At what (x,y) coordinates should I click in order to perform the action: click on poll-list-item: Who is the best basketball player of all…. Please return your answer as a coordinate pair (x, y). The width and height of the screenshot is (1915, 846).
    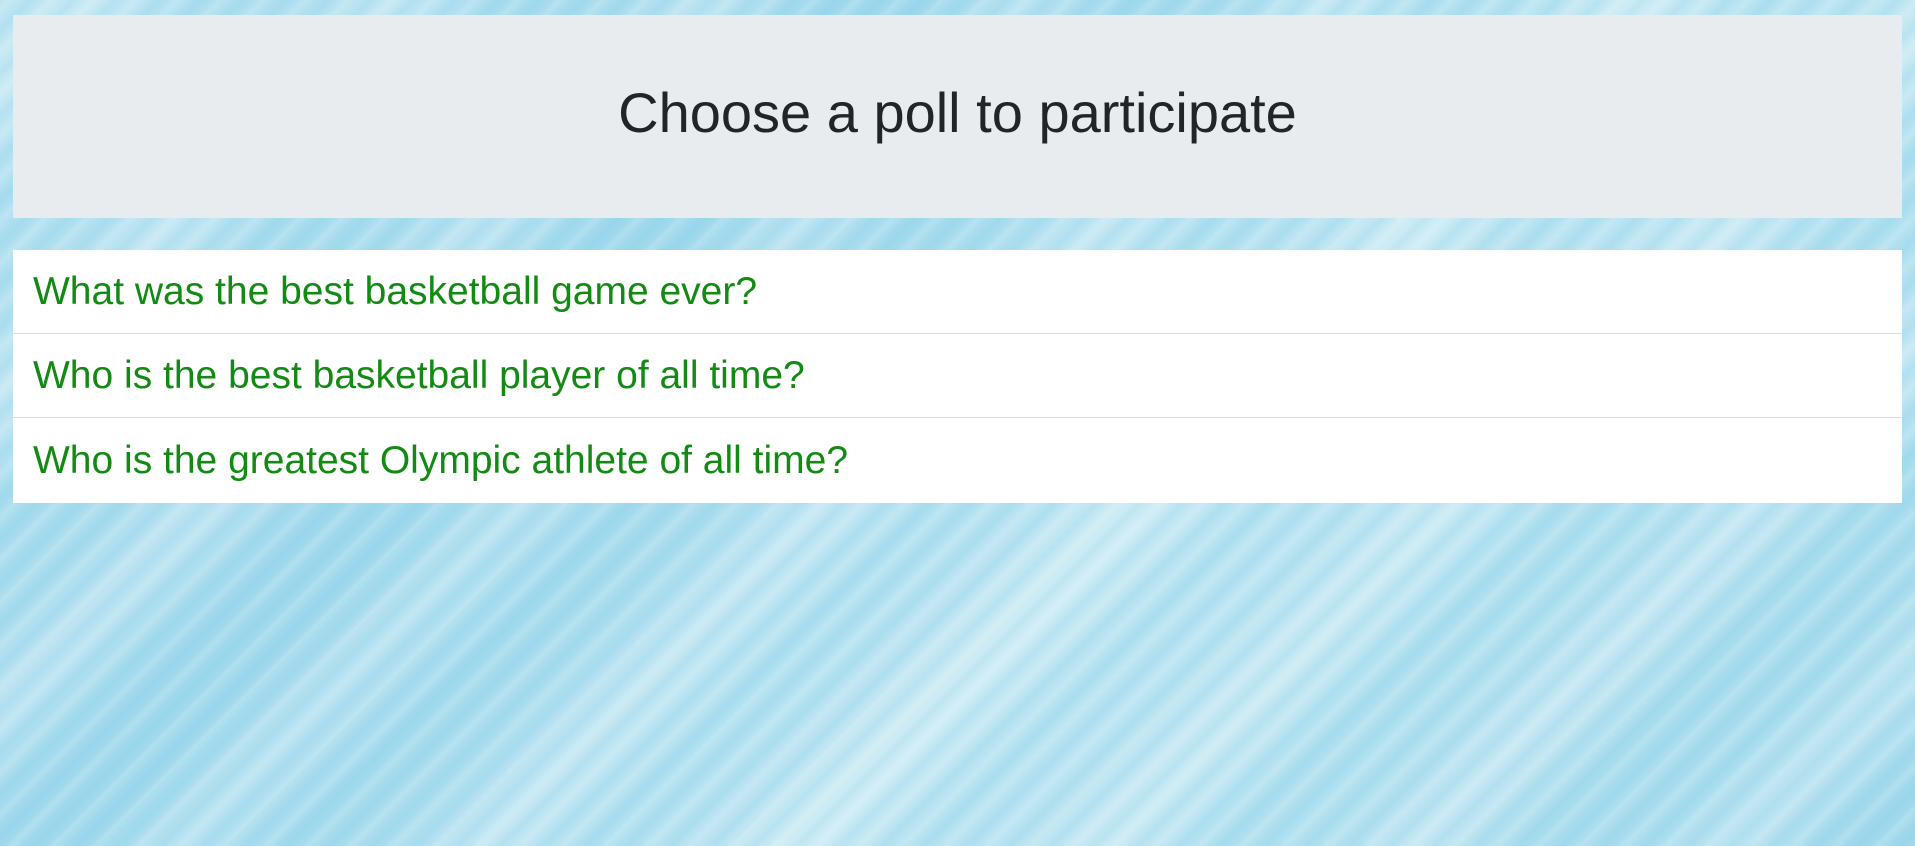
    Looking at the image, I should click on (957, 376).